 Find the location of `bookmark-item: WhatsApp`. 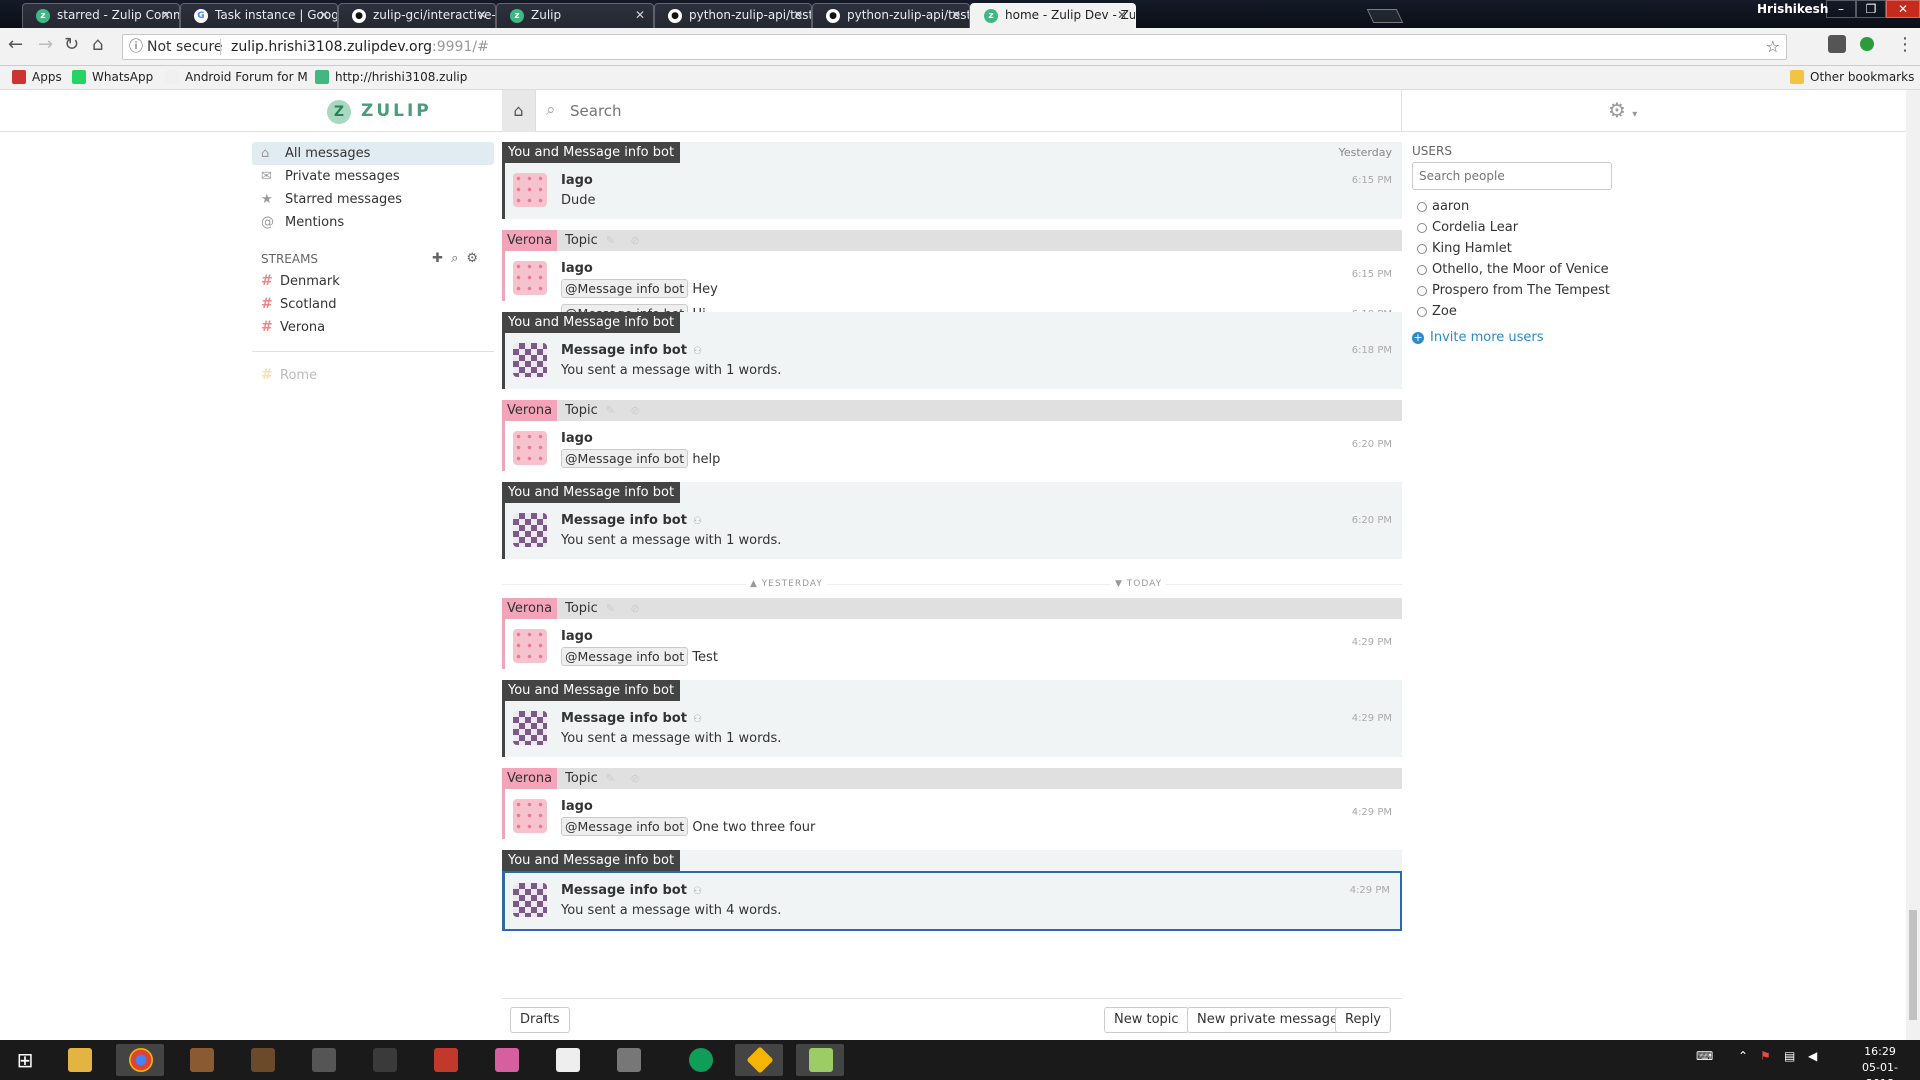

bookmark-item: WhatsApp is located at coordinates (112, 77).